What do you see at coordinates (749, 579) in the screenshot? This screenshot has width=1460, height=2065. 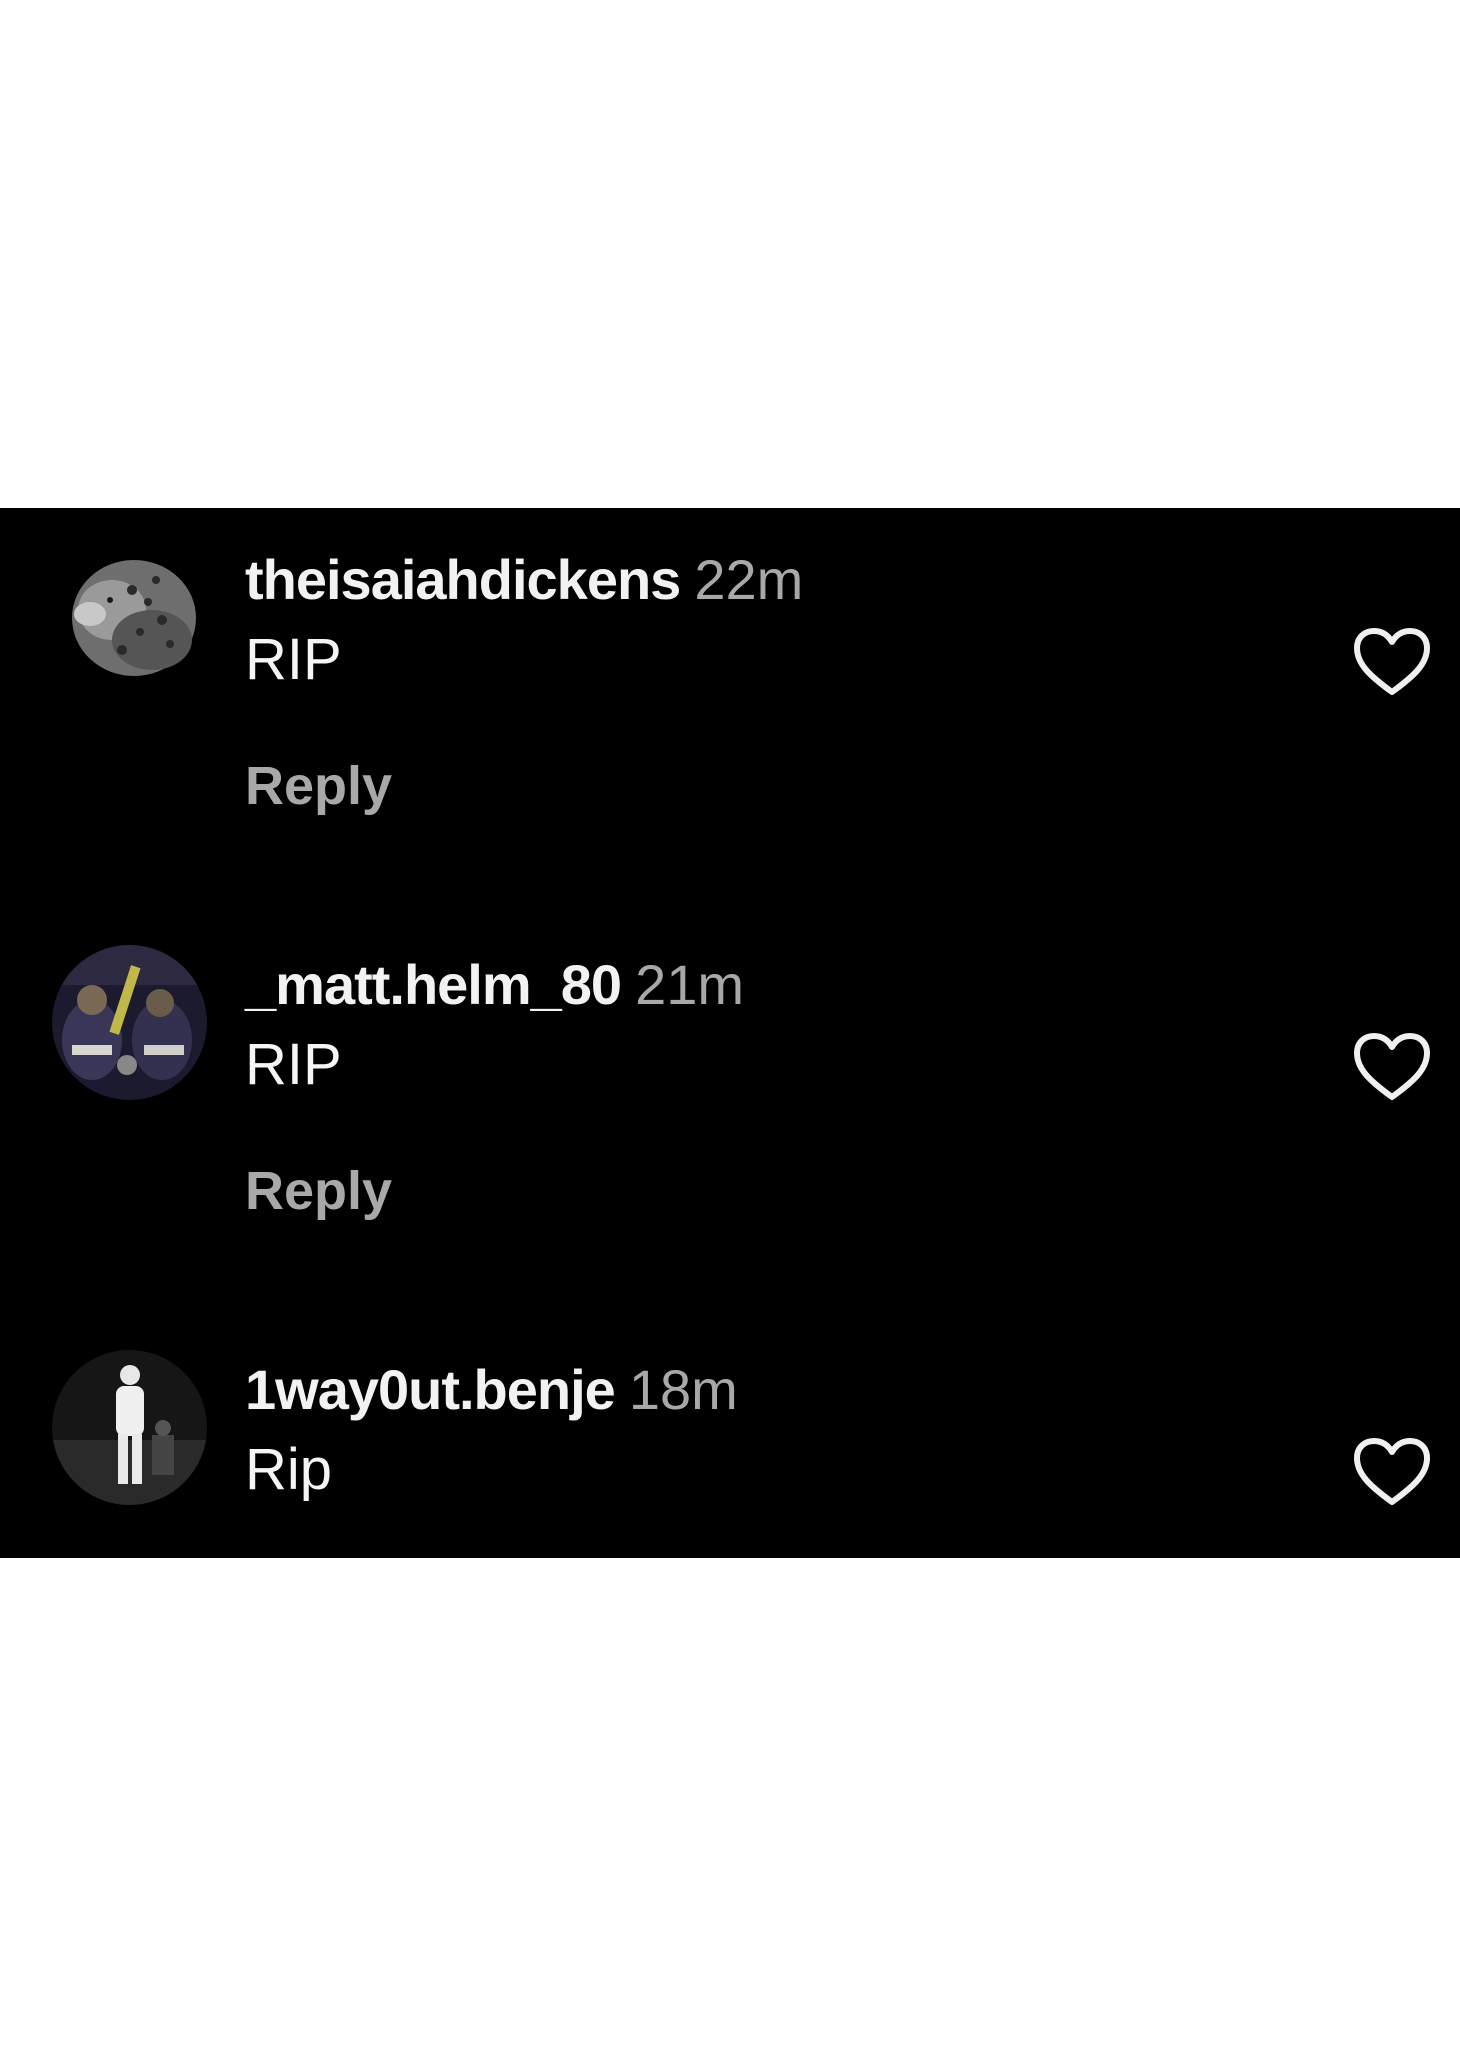 I see `timestamp: 22m` at bounding box center [749, 579].